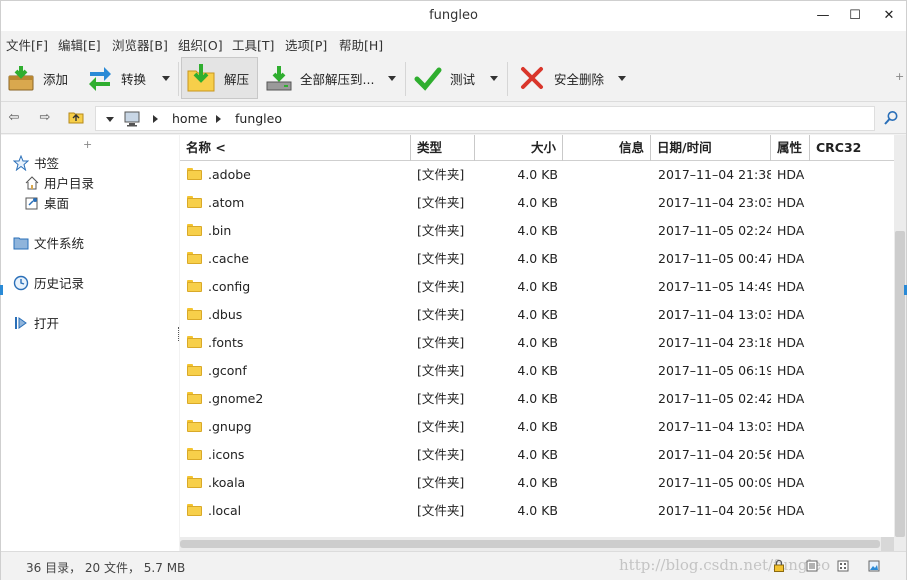 The width and height of the screenshot is (907, 580). Describe the element at coordinates (779, 566) in the screenshot. I see `lock-icon` at that location.